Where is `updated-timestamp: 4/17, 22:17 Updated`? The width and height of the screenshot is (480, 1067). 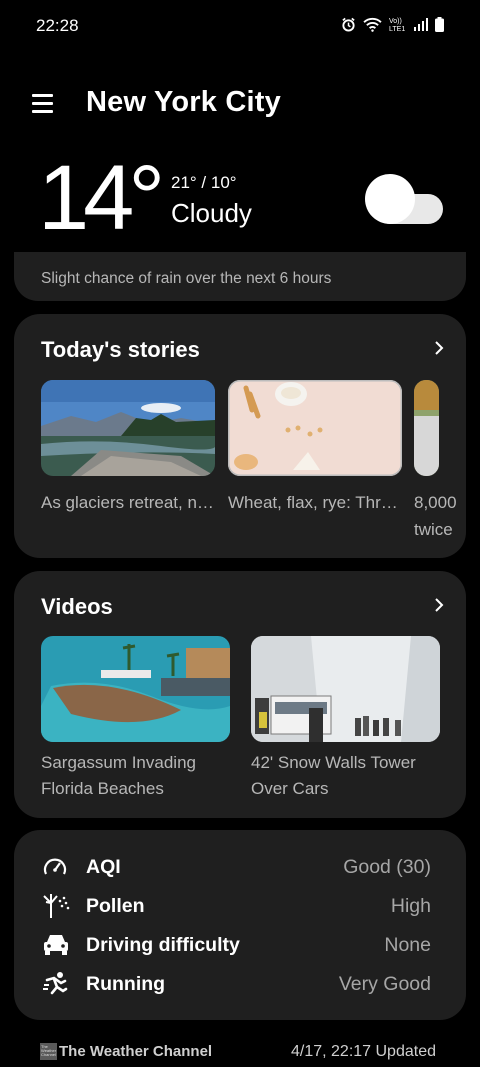
updated-timestamp: 4/17, 22:17 Updated is located at coordinates (363, 1051).